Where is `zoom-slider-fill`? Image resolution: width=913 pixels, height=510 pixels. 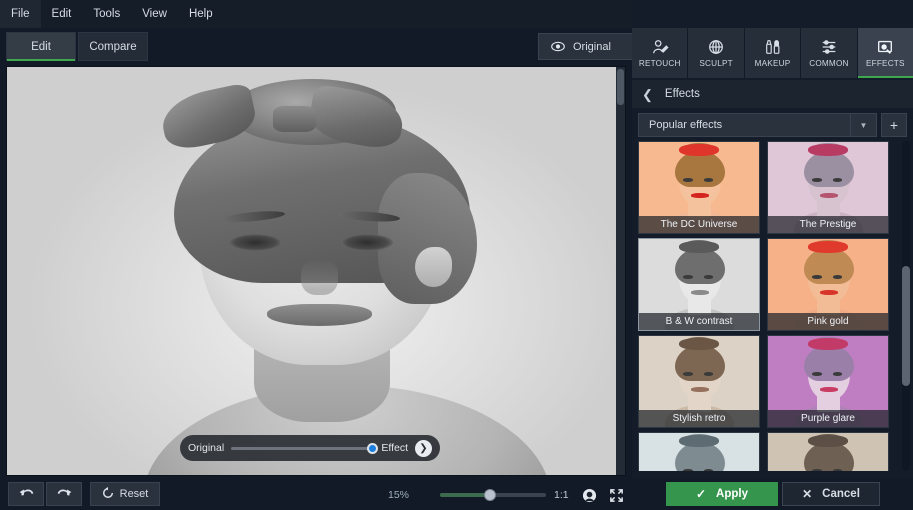 zoom-slider-fill is located at coordinates (465, 495).